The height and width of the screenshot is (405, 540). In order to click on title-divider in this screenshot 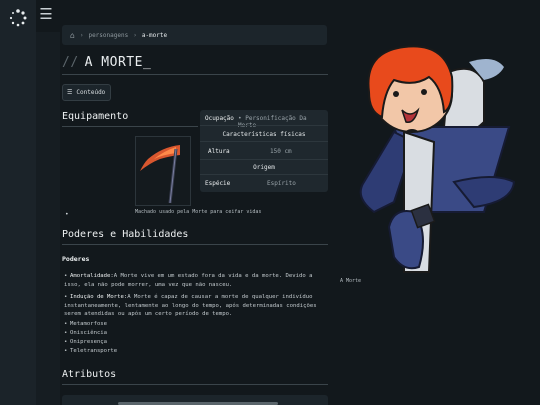, I will do `click(195, 74)`.